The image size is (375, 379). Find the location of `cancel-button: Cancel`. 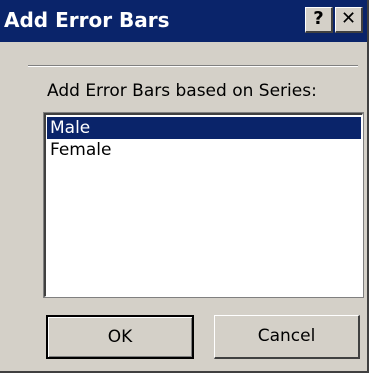

cancel-button: Cancel is located at coordinates (287, 337).